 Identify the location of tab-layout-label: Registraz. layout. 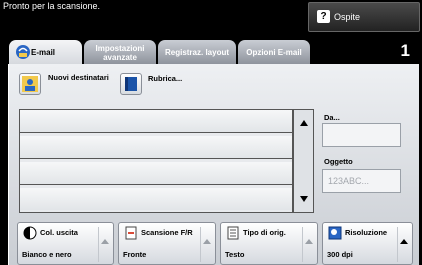
(196, 52).